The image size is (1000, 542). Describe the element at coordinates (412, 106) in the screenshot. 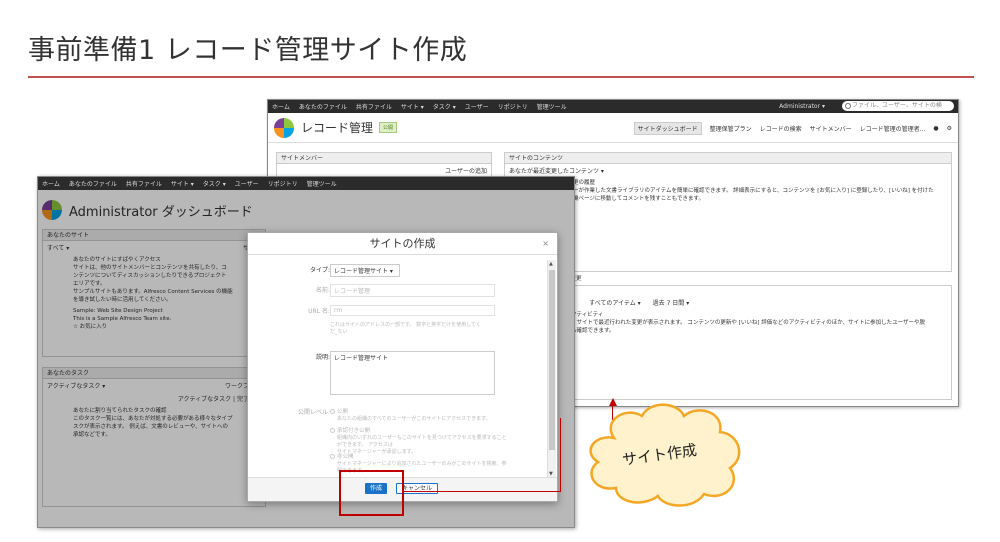

I see `nav-sites: サイト ▾` at that location.